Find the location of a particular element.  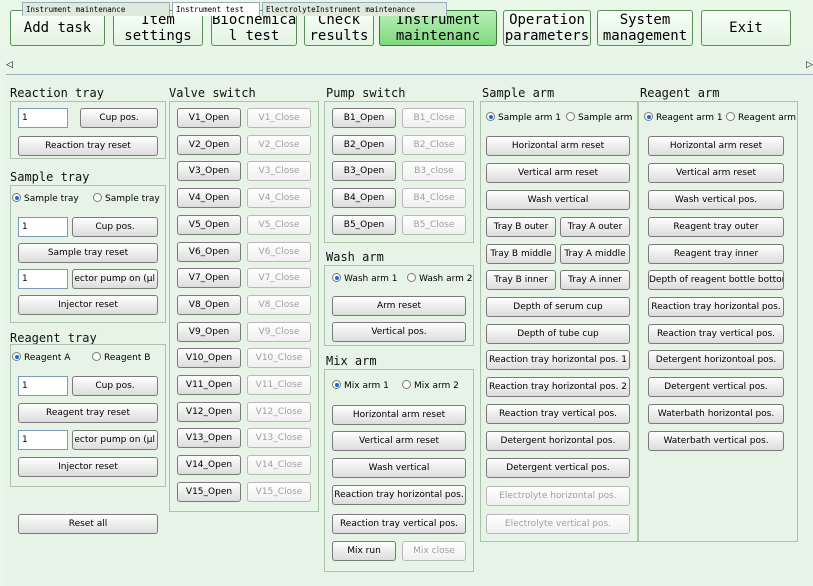

valve-open-button-11: V11_Open is located at coordinates (209, 385).